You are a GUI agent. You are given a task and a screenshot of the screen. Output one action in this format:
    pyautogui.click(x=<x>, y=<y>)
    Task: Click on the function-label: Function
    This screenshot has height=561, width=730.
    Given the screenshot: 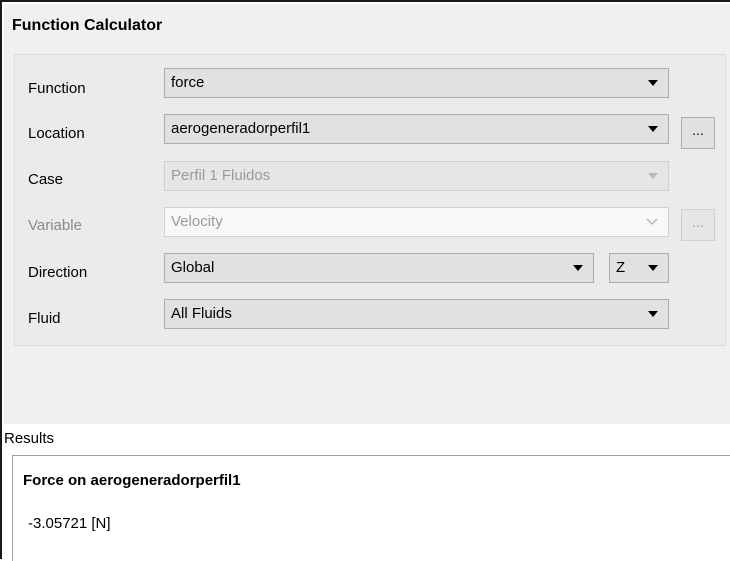 What is the action you would take?
    pyautogui.click(x=57, y=88)
    